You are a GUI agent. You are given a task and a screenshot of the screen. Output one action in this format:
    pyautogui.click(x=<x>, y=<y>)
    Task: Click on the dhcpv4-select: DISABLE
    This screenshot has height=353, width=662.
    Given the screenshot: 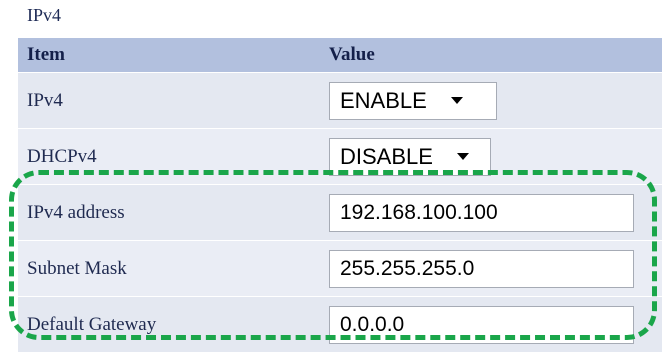 What is the action you would take?
    pyautogui.click(x=410, y=156)
    